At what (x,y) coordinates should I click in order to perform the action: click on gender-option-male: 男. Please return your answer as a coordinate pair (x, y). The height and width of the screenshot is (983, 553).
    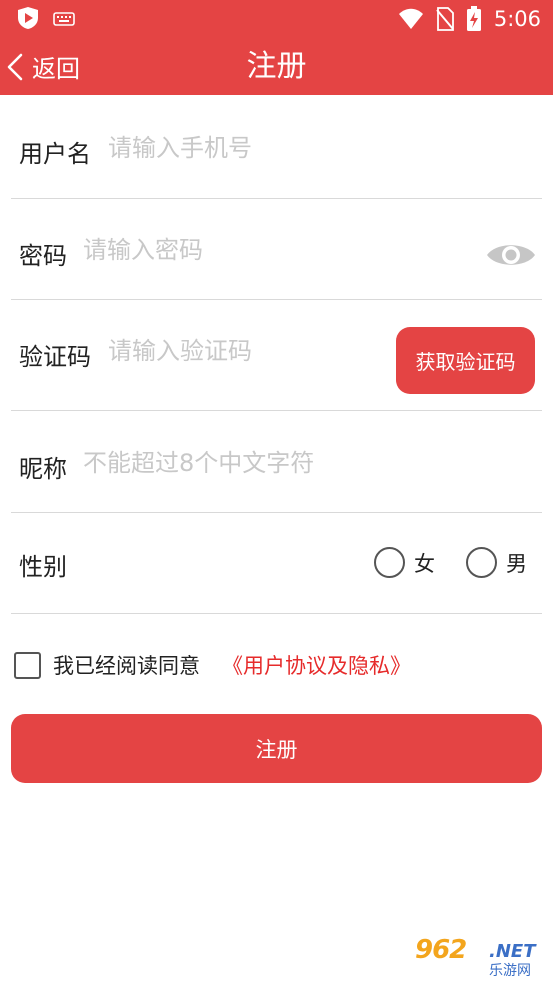
    Looking at the image, I should click on (496, 562).